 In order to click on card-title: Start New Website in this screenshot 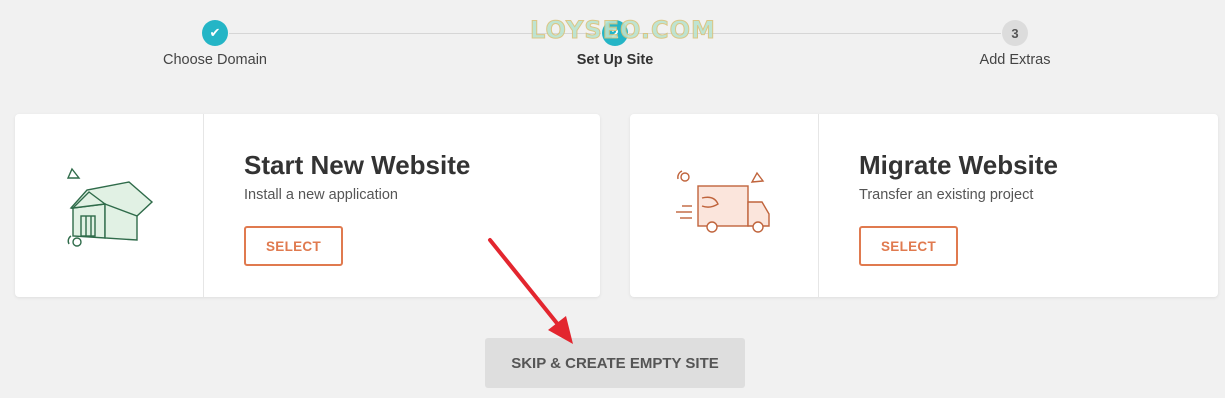, I will do `click(357, 165)`.